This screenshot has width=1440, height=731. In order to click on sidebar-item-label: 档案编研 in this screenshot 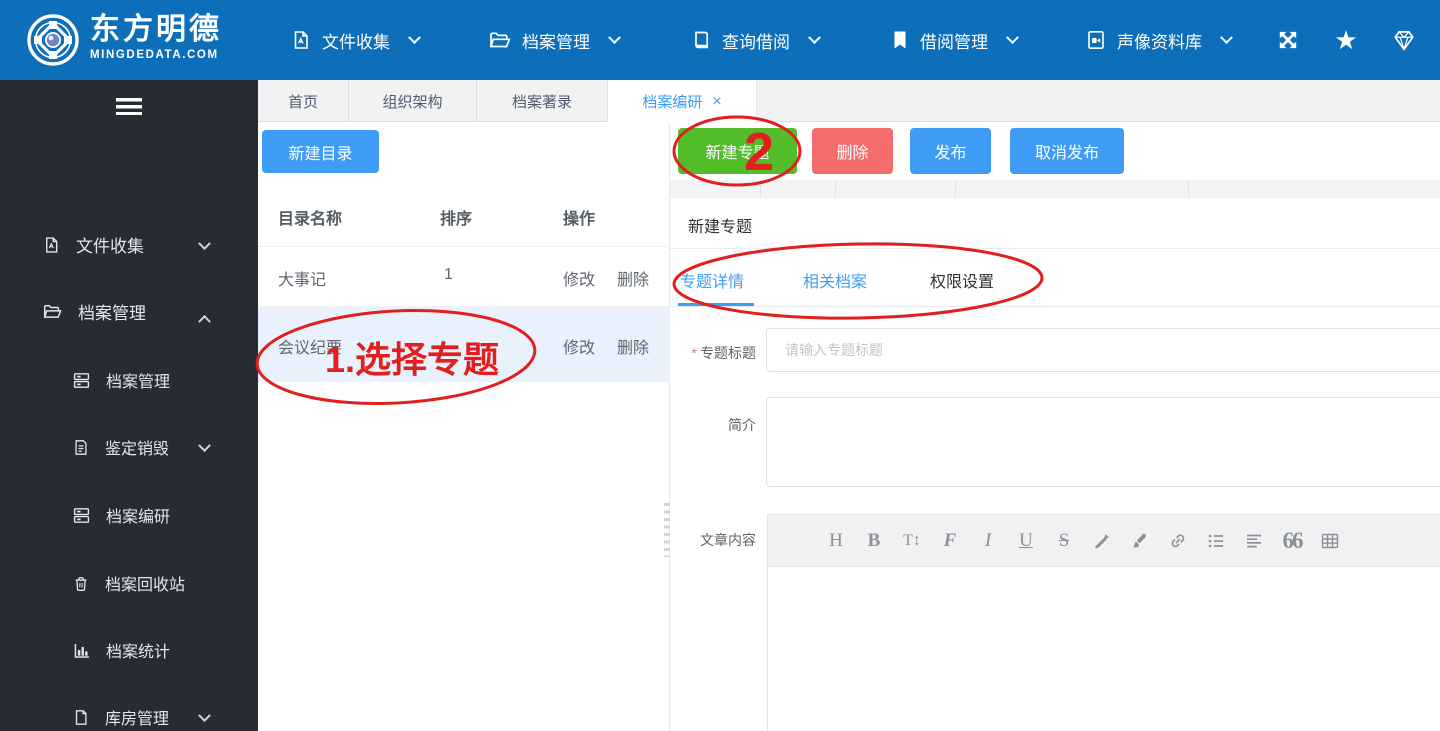, I will do `click(138, 517)`.